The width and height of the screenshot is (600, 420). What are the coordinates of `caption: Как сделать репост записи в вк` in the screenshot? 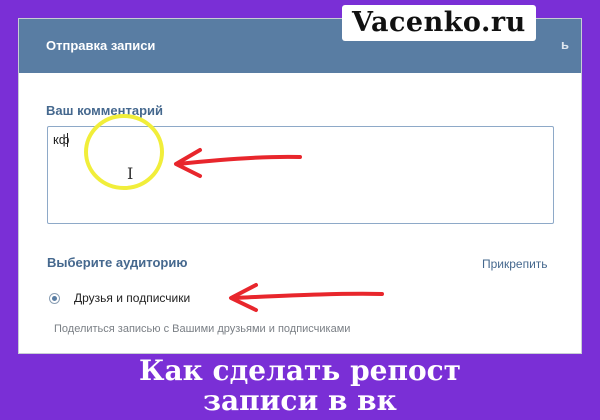 It's located at (300, 386).